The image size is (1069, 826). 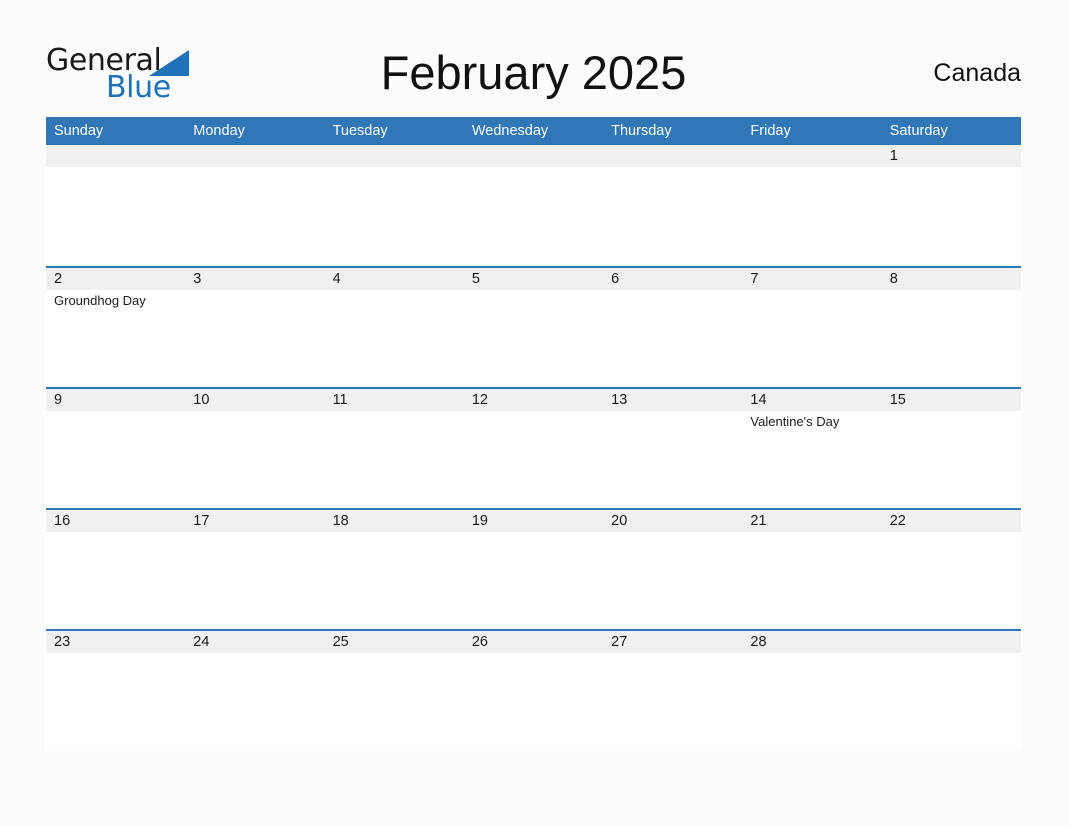 I want to click on day-number: 17, so click(x=201, y=521).